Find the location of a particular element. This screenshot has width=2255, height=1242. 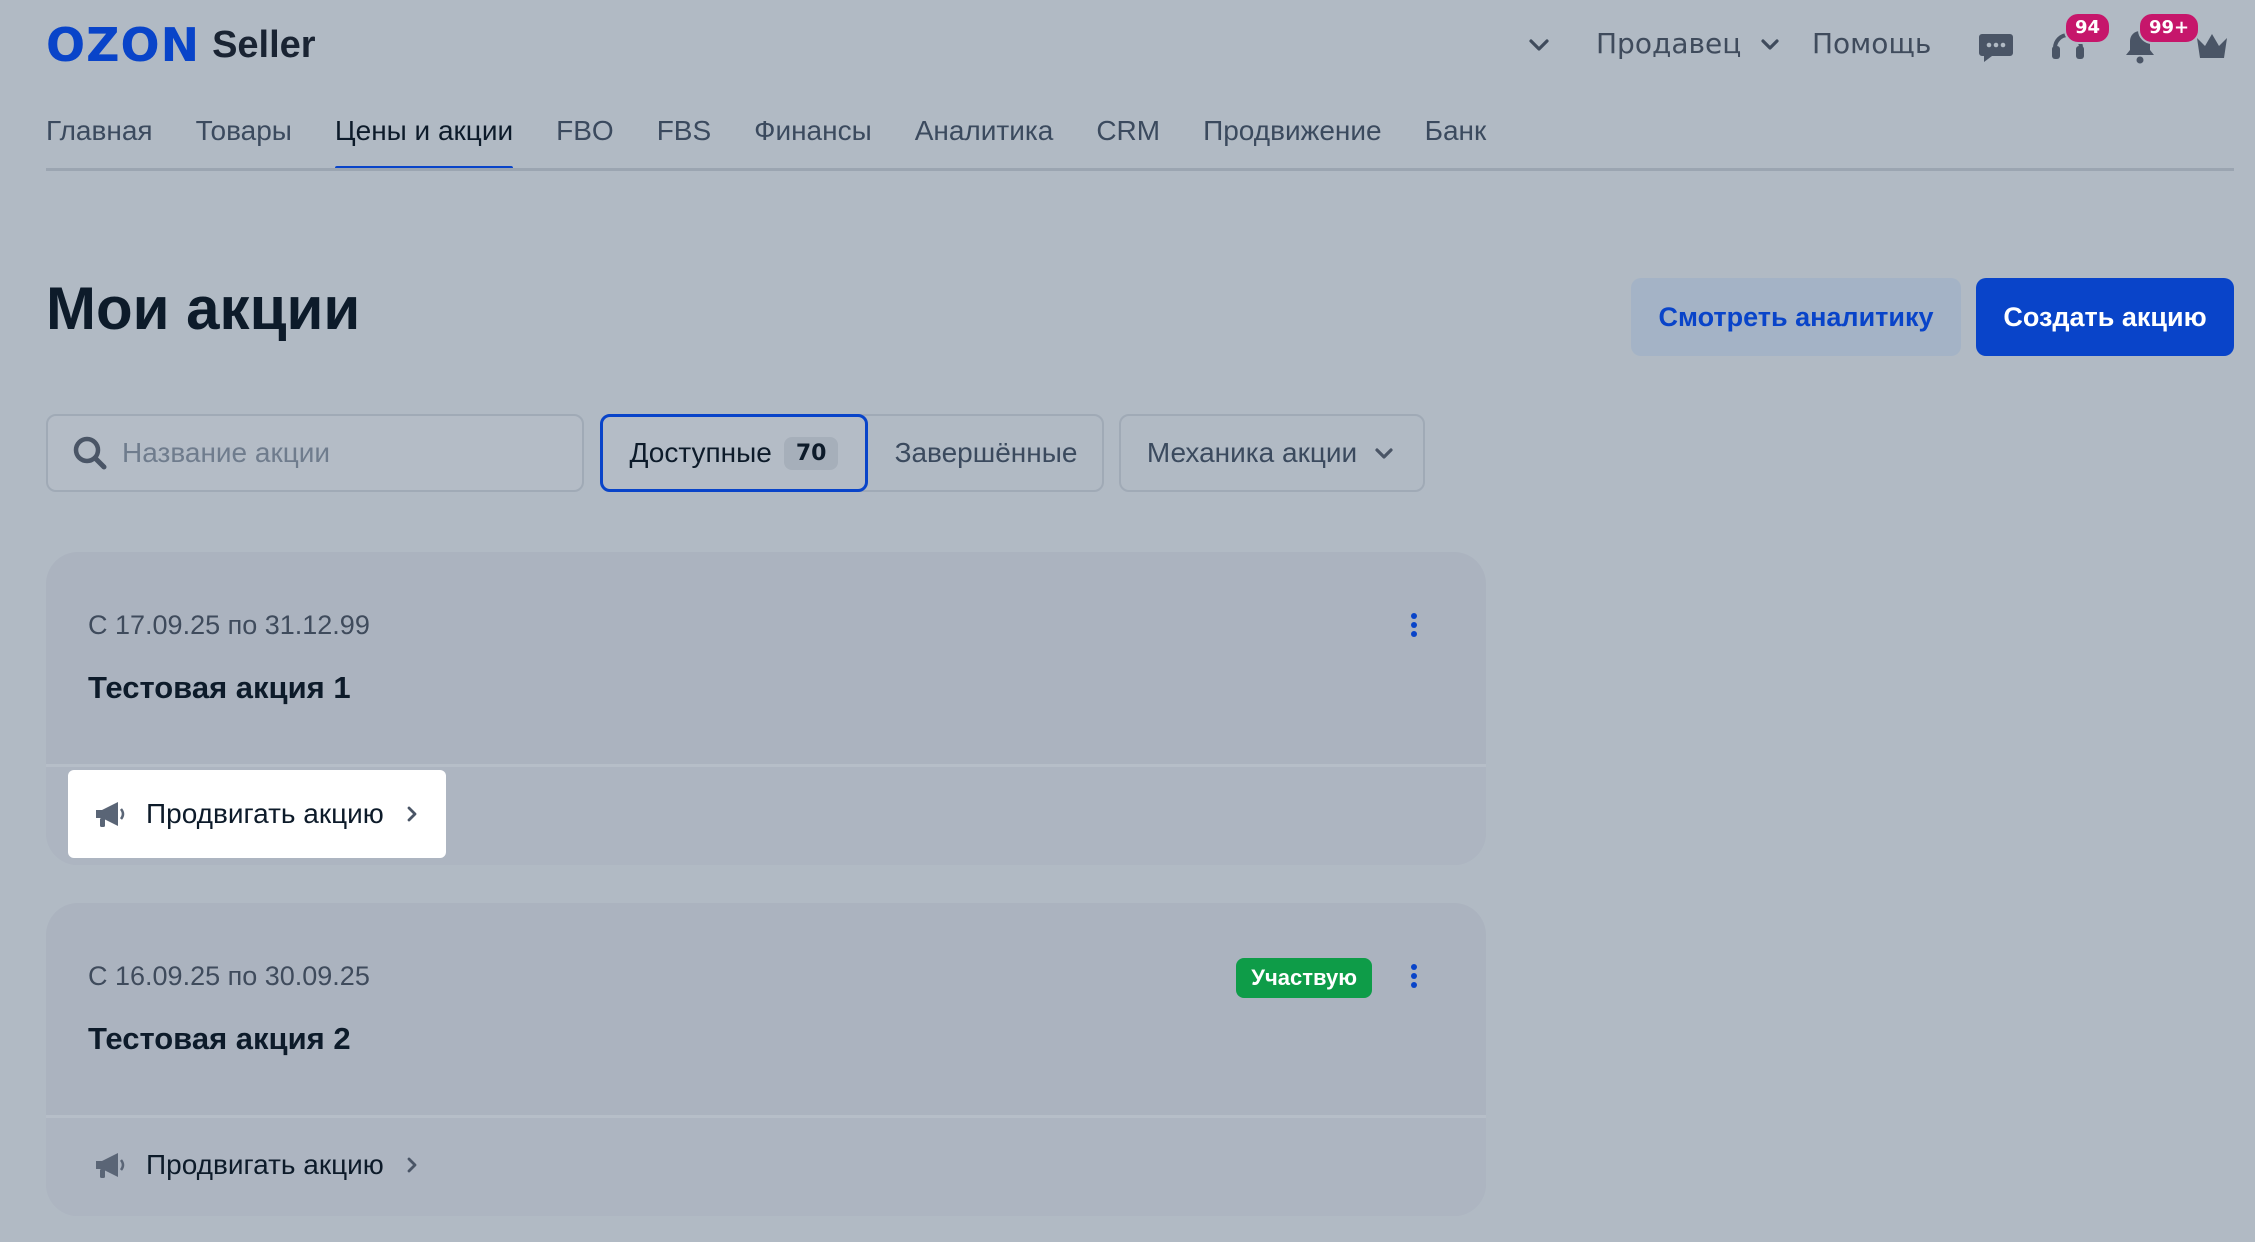

notifications-badge: 99+ is located at coordinates (2169, 28).